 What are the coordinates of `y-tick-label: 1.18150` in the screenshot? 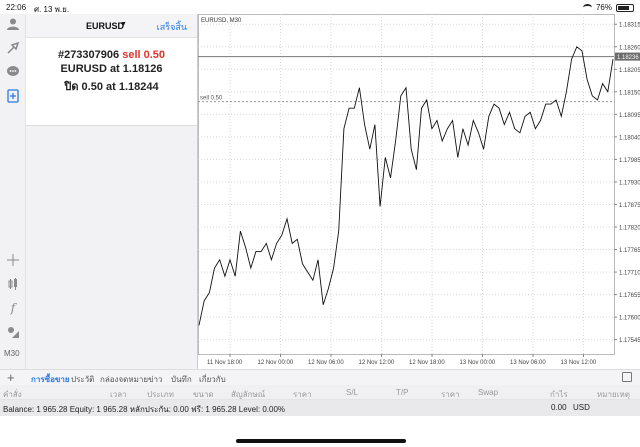 It's located at (629, 93).